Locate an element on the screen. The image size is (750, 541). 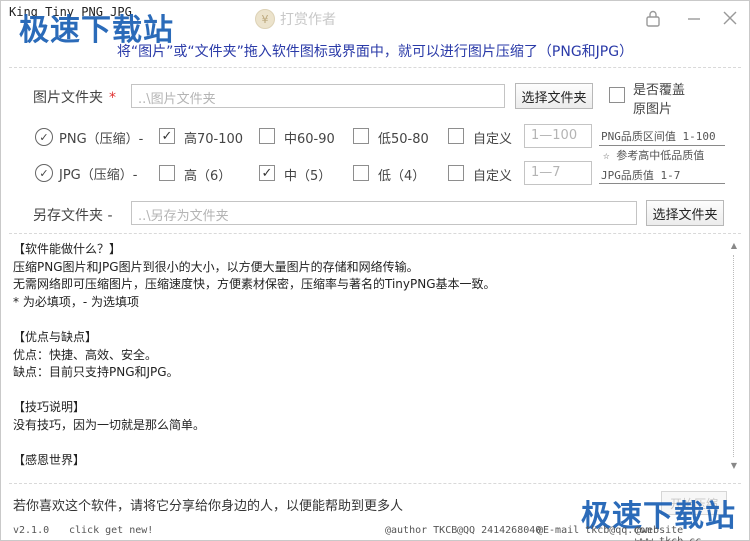
reward-author-button: ¥ 打赏作者 is located at coordinates (295, 19).